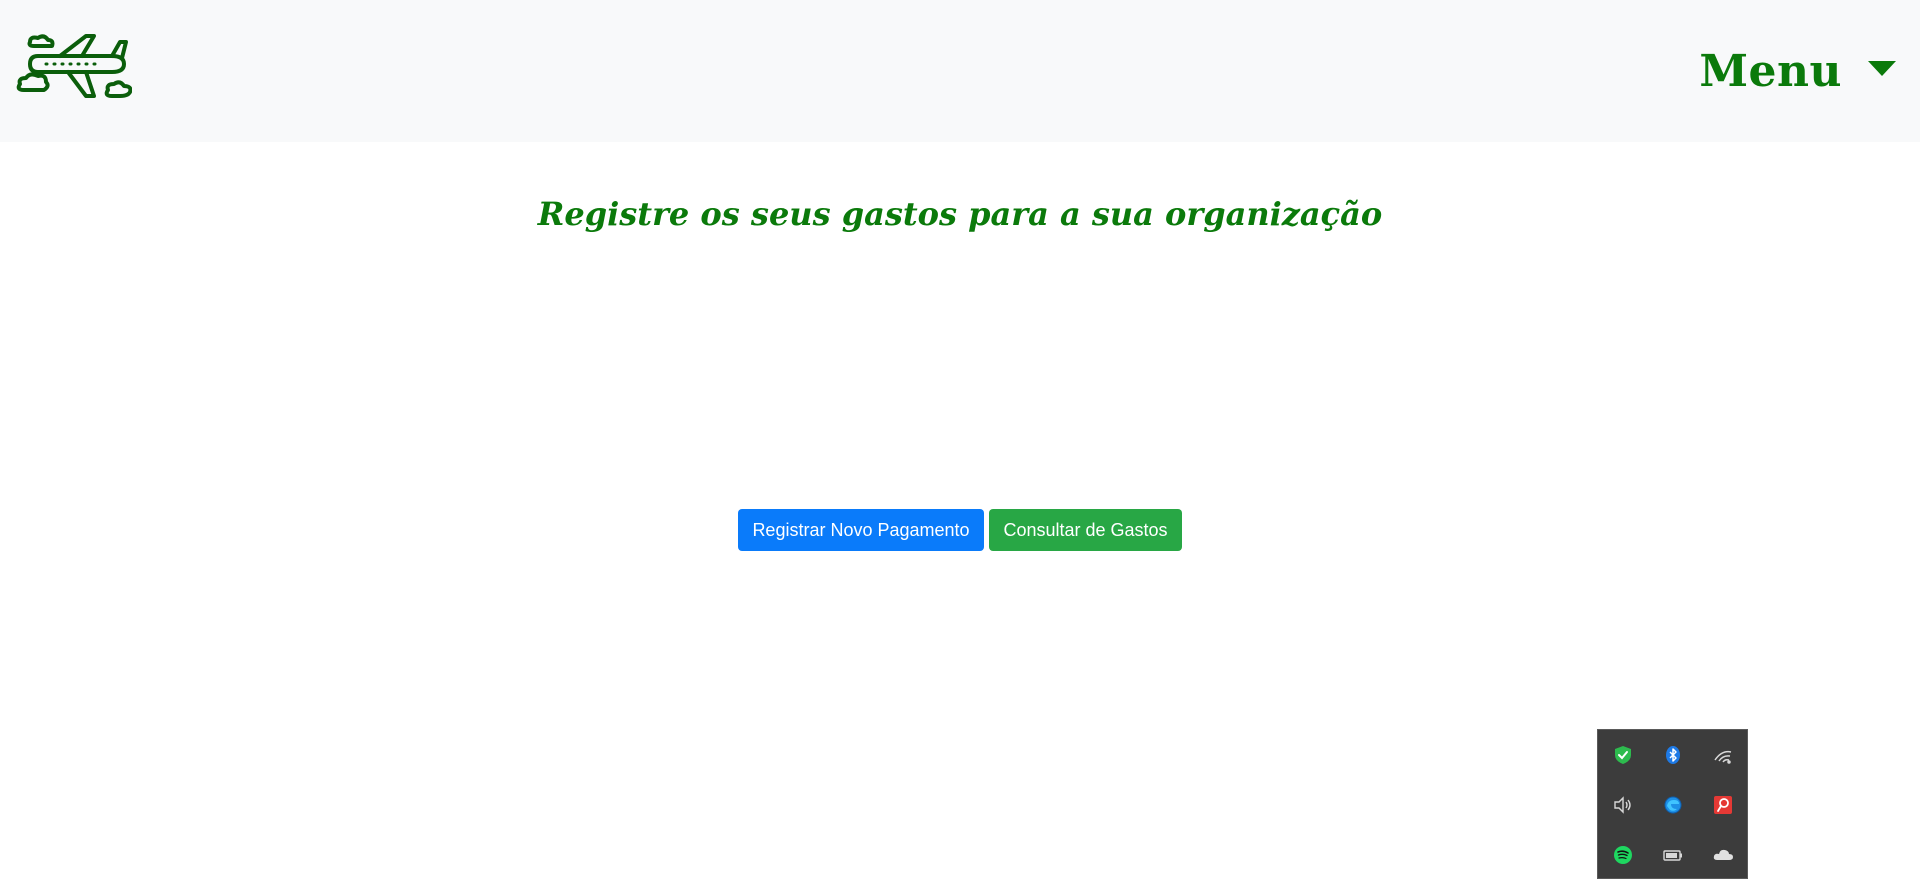 This screenshot has height=879, width=1920. What do you see at coordinates (1085, 530) in the screenshot?
I see `consult-expenses-button: Consultar de Gastos` at bounding box center [1085, 530].